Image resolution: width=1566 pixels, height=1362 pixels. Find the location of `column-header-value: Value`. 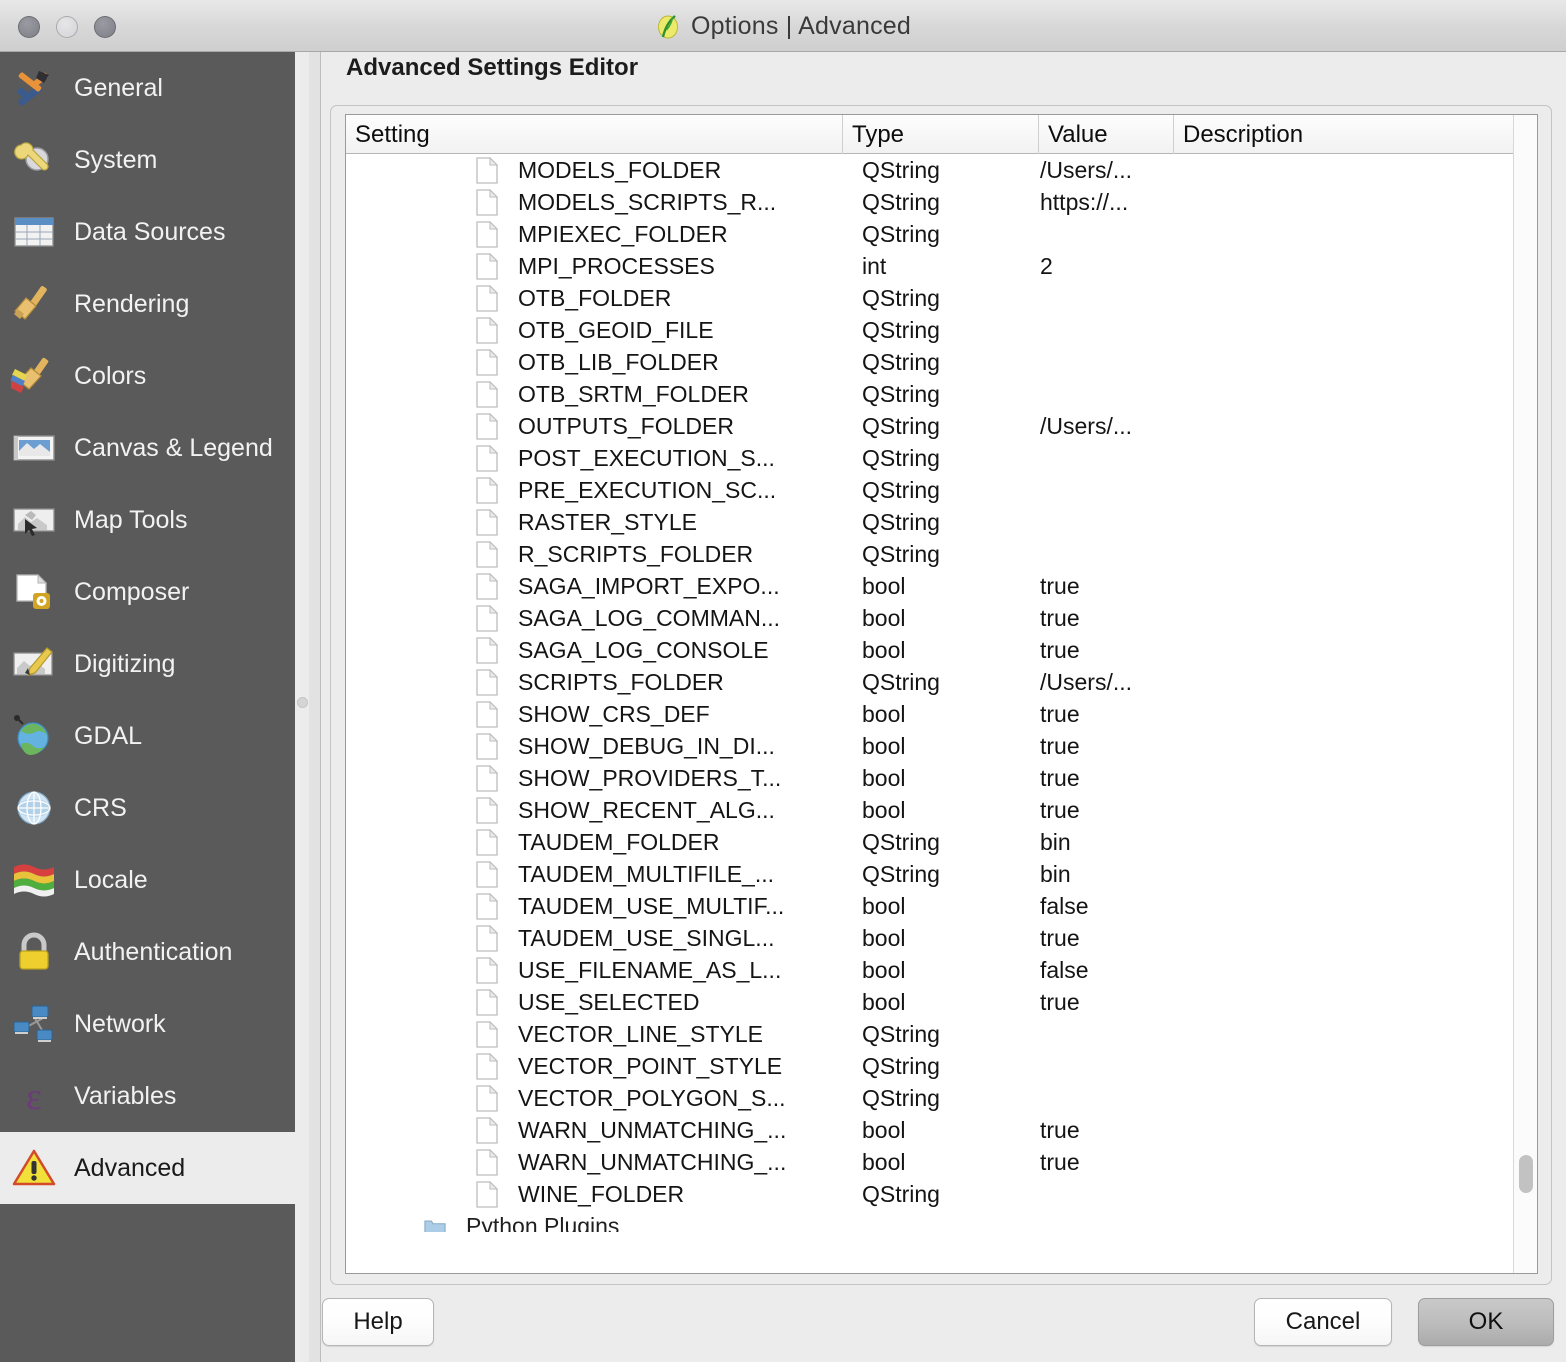

column-header-value: Value is located at coordinates (1105, 134).